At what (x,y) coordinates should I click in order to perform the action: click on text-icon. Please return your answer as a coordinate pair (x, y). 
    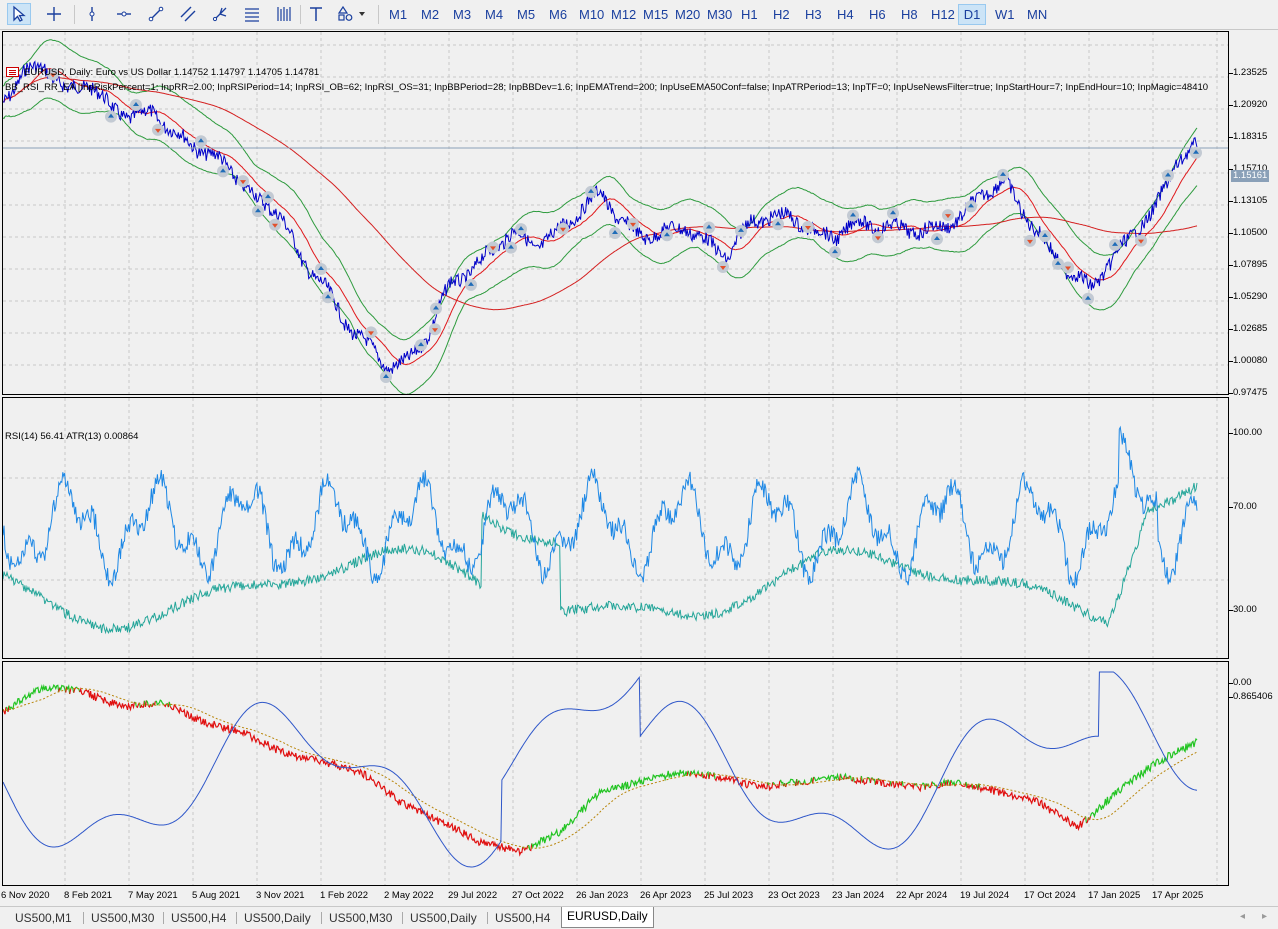
    Looking at the image, I should click on (316, 14).